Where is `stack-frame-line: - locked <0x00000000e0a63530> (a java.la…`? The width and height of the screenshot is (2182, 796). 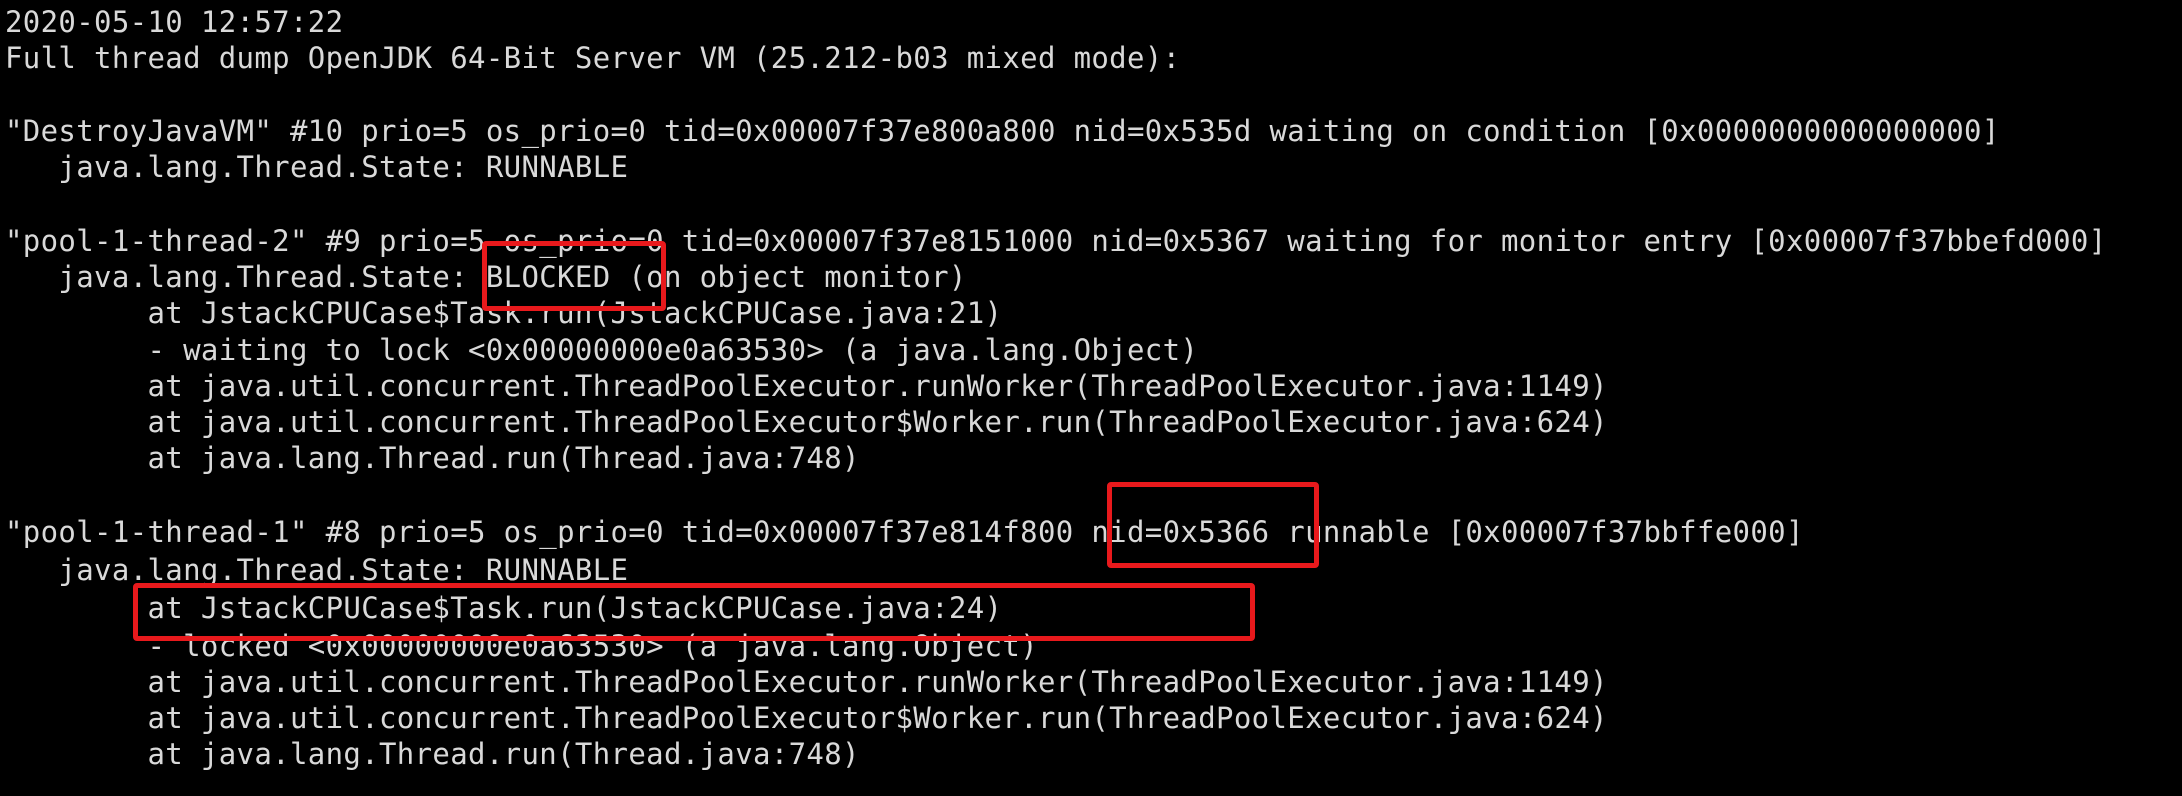 stack-frame-line: - locked <0x00000000e0a63530> (a java.la… is located at coordinates (521, 646).